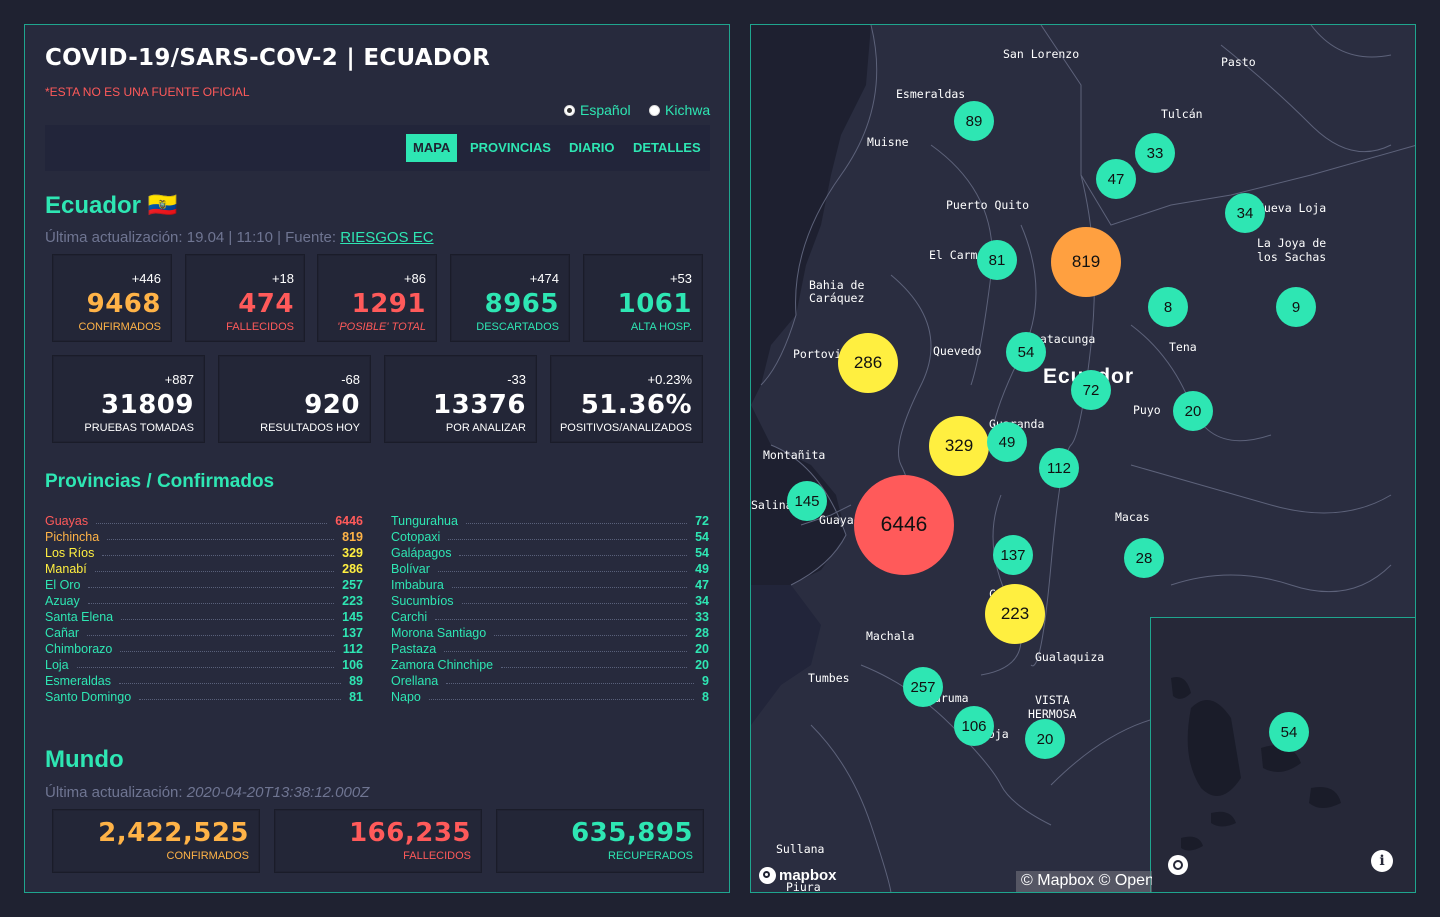  Describe the element at coordinates (1086, 262) in the screenshot. I see `map-cluster-bubble: 819` at that location.